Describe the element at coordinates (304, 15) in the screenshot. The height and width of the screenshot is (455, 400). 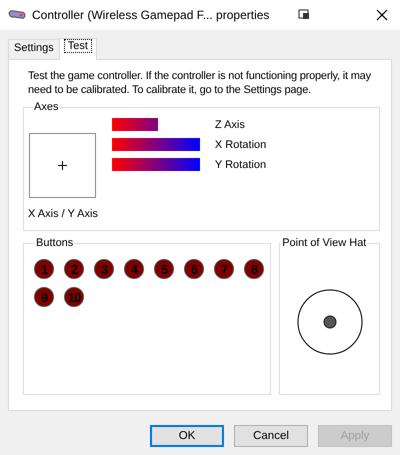
I see `window-icon` at that location.